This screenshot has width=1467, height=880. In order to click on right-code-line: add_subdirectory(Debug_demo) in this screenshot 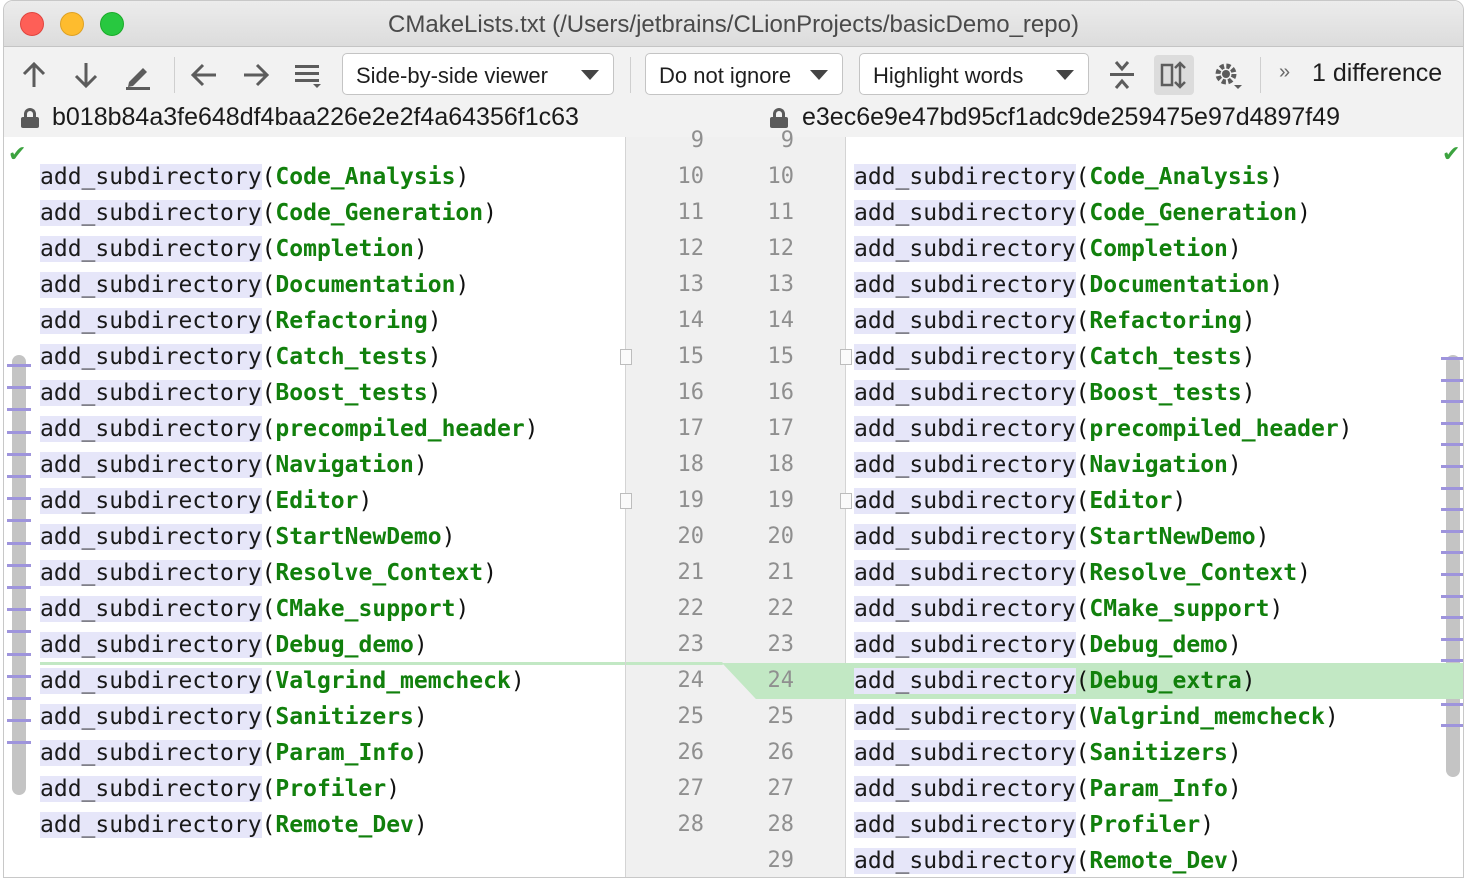, I will do `click(1048, 645)`.